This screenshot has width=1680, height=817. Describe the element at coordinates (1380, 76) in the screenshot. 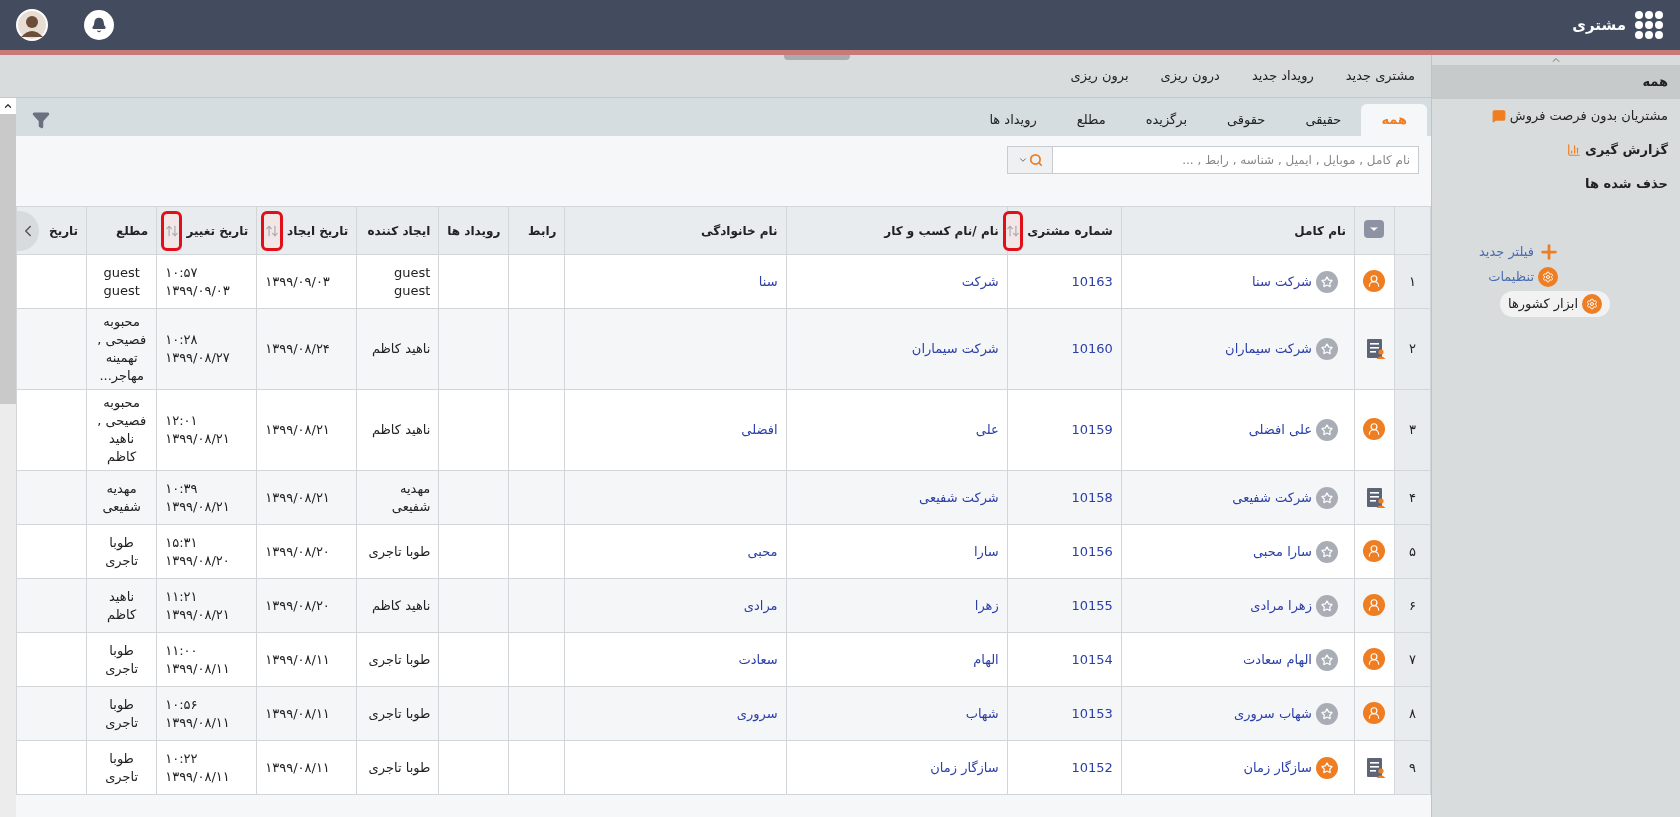

I see `toolbar-link: مشتری جدید` at that location.